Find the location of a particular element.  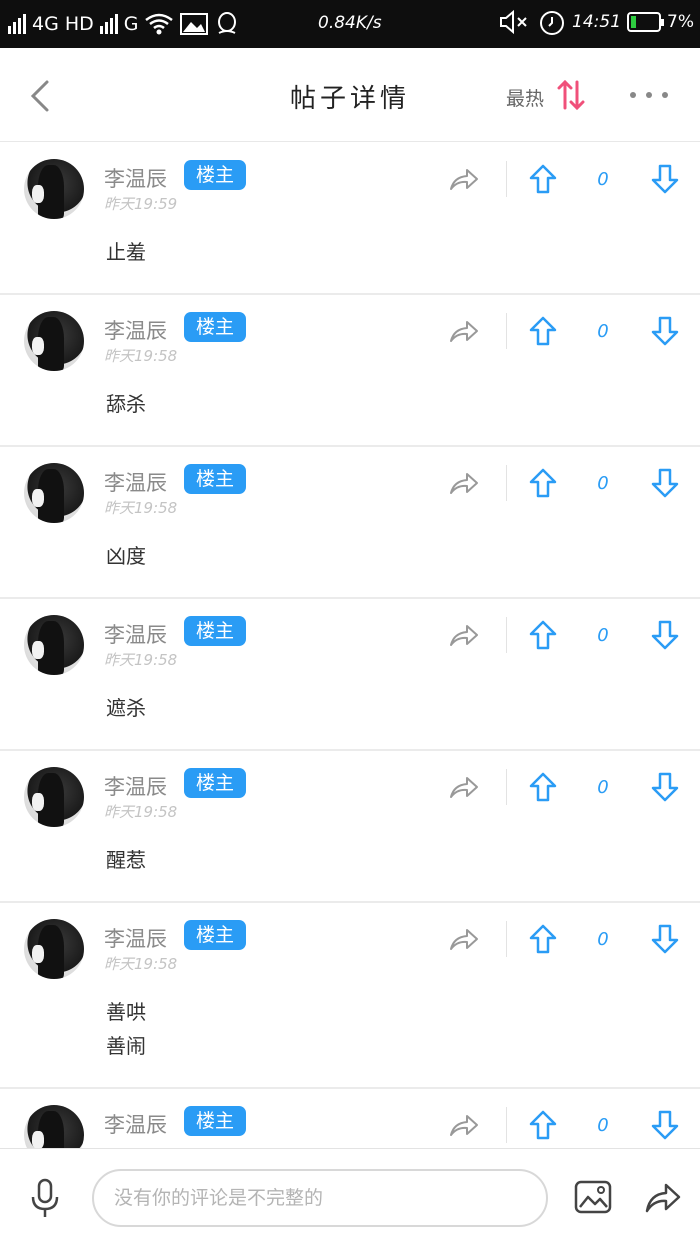

post-text-line: 止羞 is located at coordinates (126, 252).